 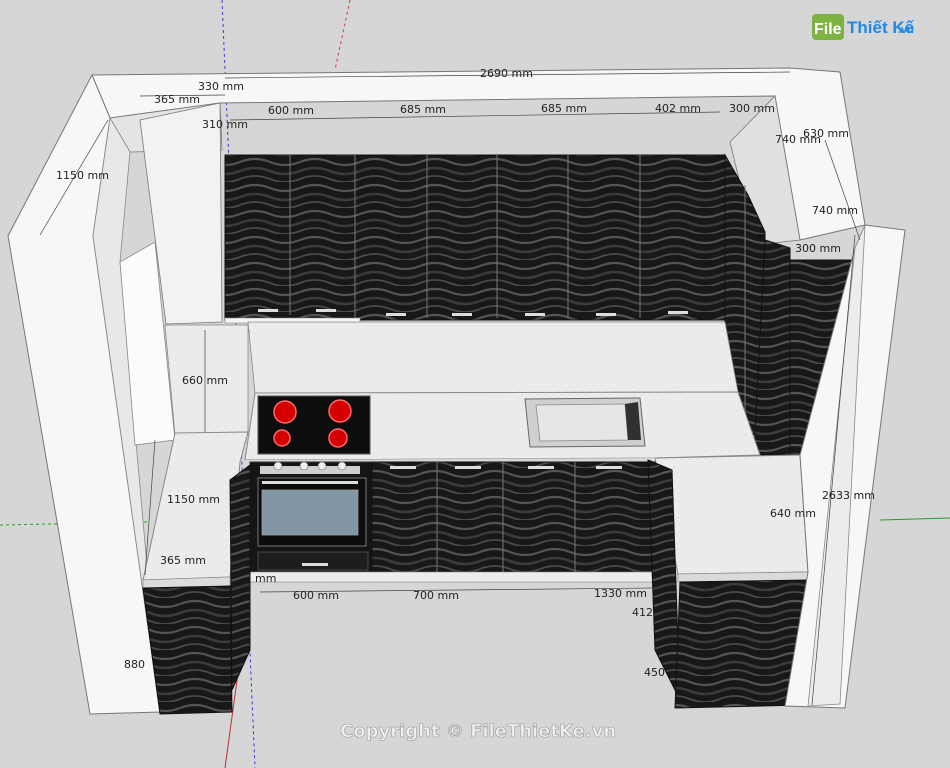 What do you see at coordinates (654, 672) in the screenshot?
I see `dim-right-base-450: 450` at bounding box center [654, 672].